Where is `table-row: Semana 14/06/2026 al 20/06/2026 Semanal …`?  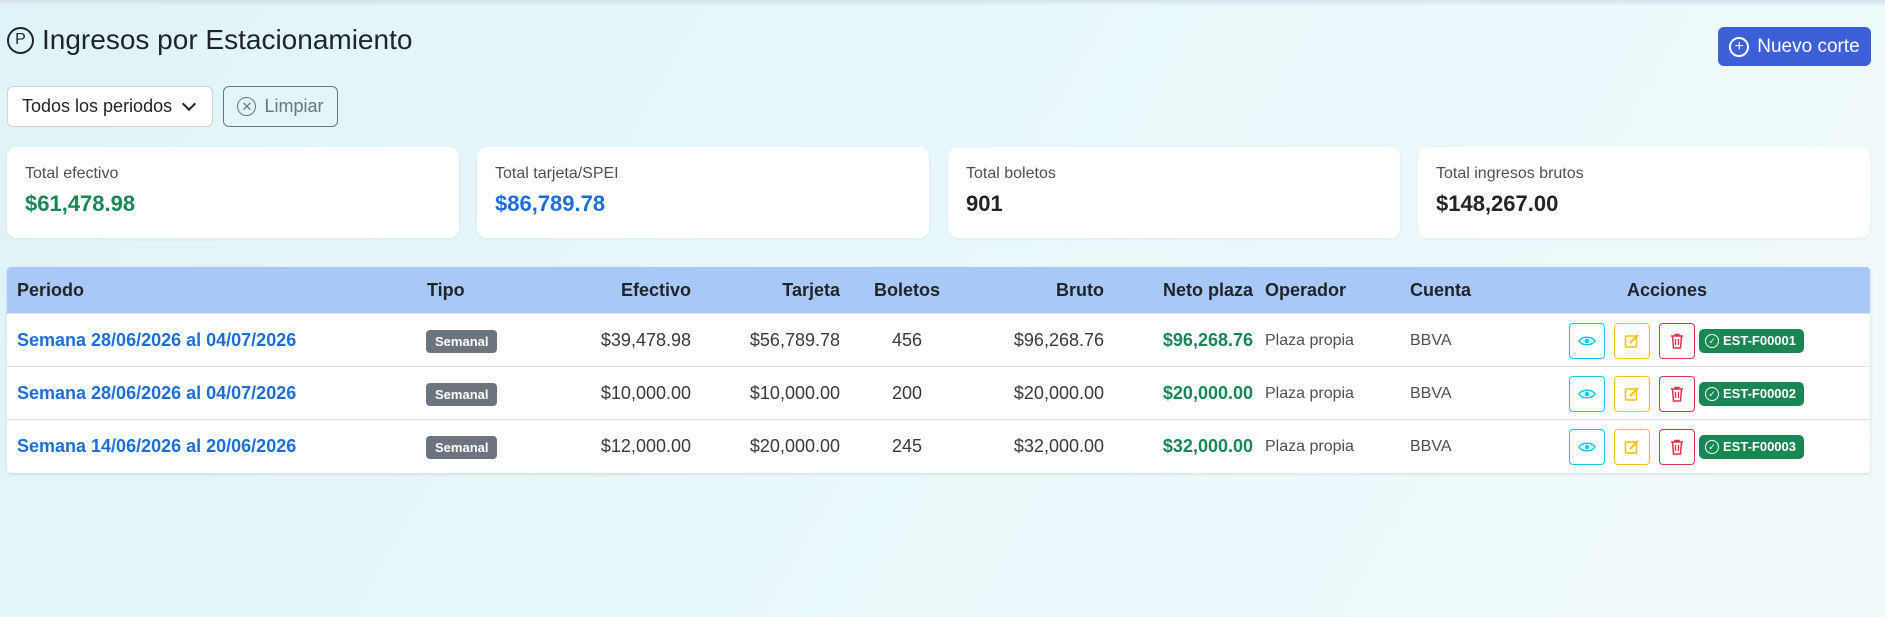 table-row: Semana 14/06/2026 al 20/06/2026 Semanal … is located at coordinates (938, 445).